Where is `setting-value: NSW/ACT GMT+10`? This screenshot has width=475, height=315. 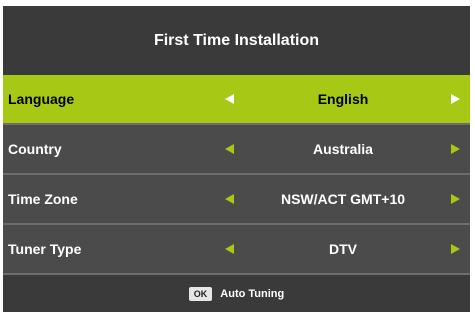
setting-value: NSW/ACT GMT+10 is located at coordinates (343, 199).